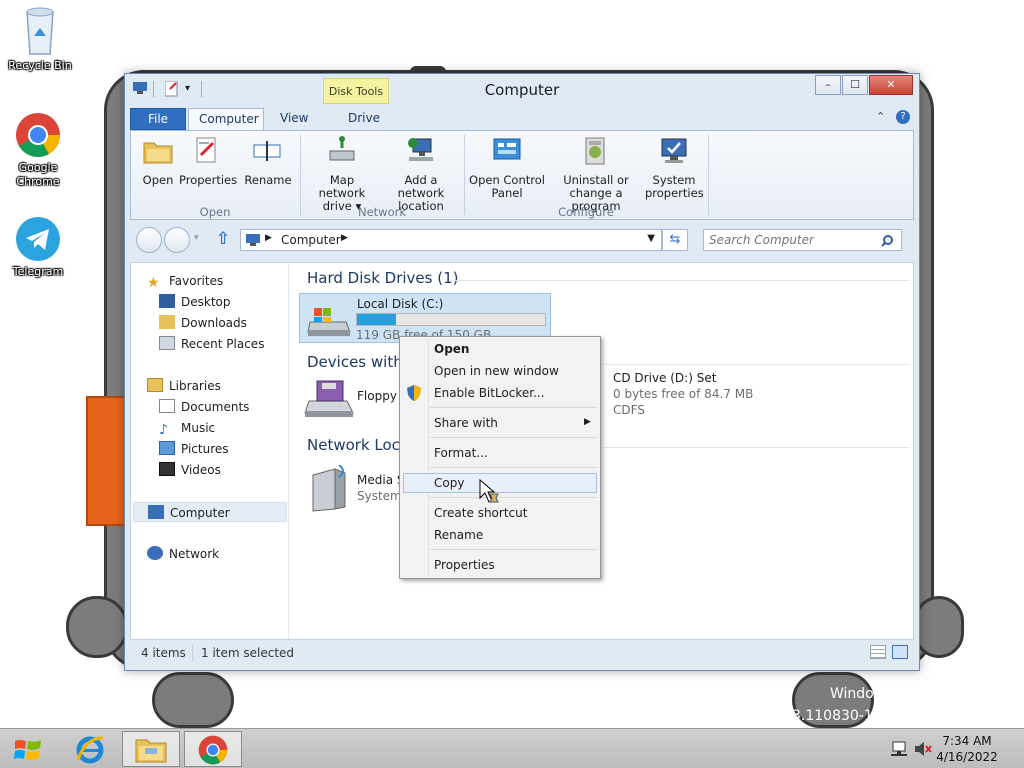  I want to click on cd-drive-filesystem: CDFS, so click(629, 410).